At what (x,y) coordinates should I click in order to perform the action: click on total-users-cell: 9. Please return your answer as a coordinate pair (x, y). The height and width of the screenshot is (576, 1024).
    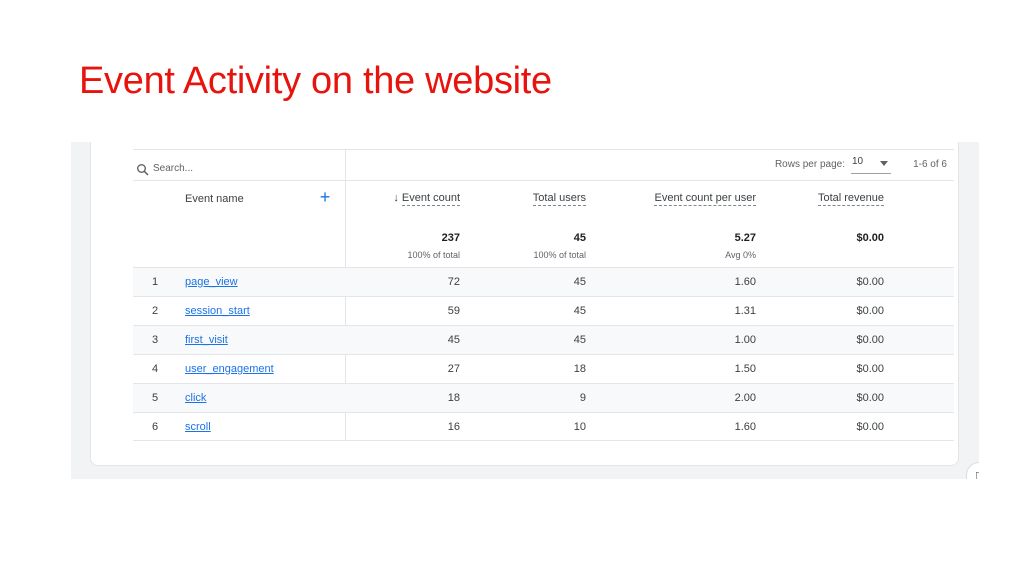
    Looking at the image, I should click on (582, 398).